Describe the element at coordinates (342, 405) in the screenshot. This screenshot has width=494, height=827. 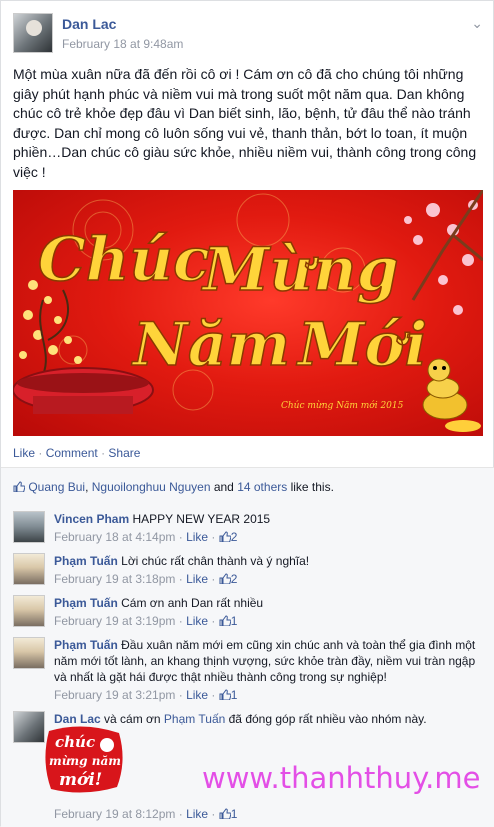
I see `banner-caption: Chúc mừng Năm mới 2015` at that location.